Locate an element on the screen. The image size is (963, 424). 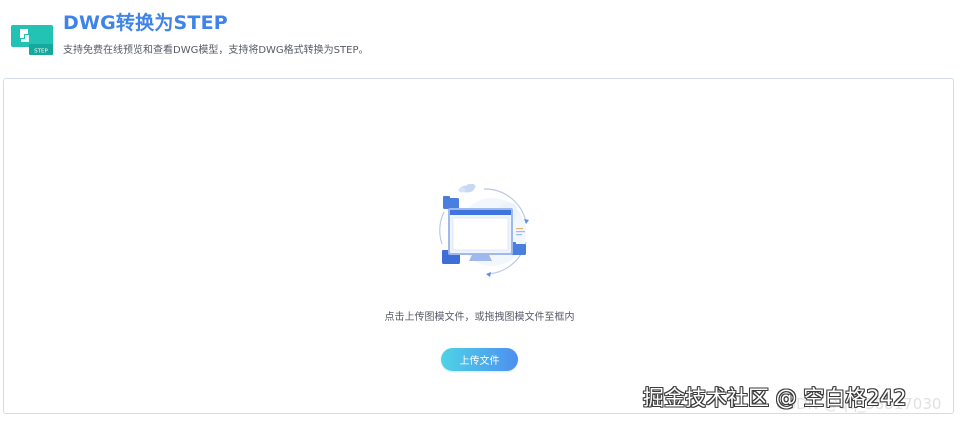
upload-file-button: 上传文件 is located at coordinates (479, 359).